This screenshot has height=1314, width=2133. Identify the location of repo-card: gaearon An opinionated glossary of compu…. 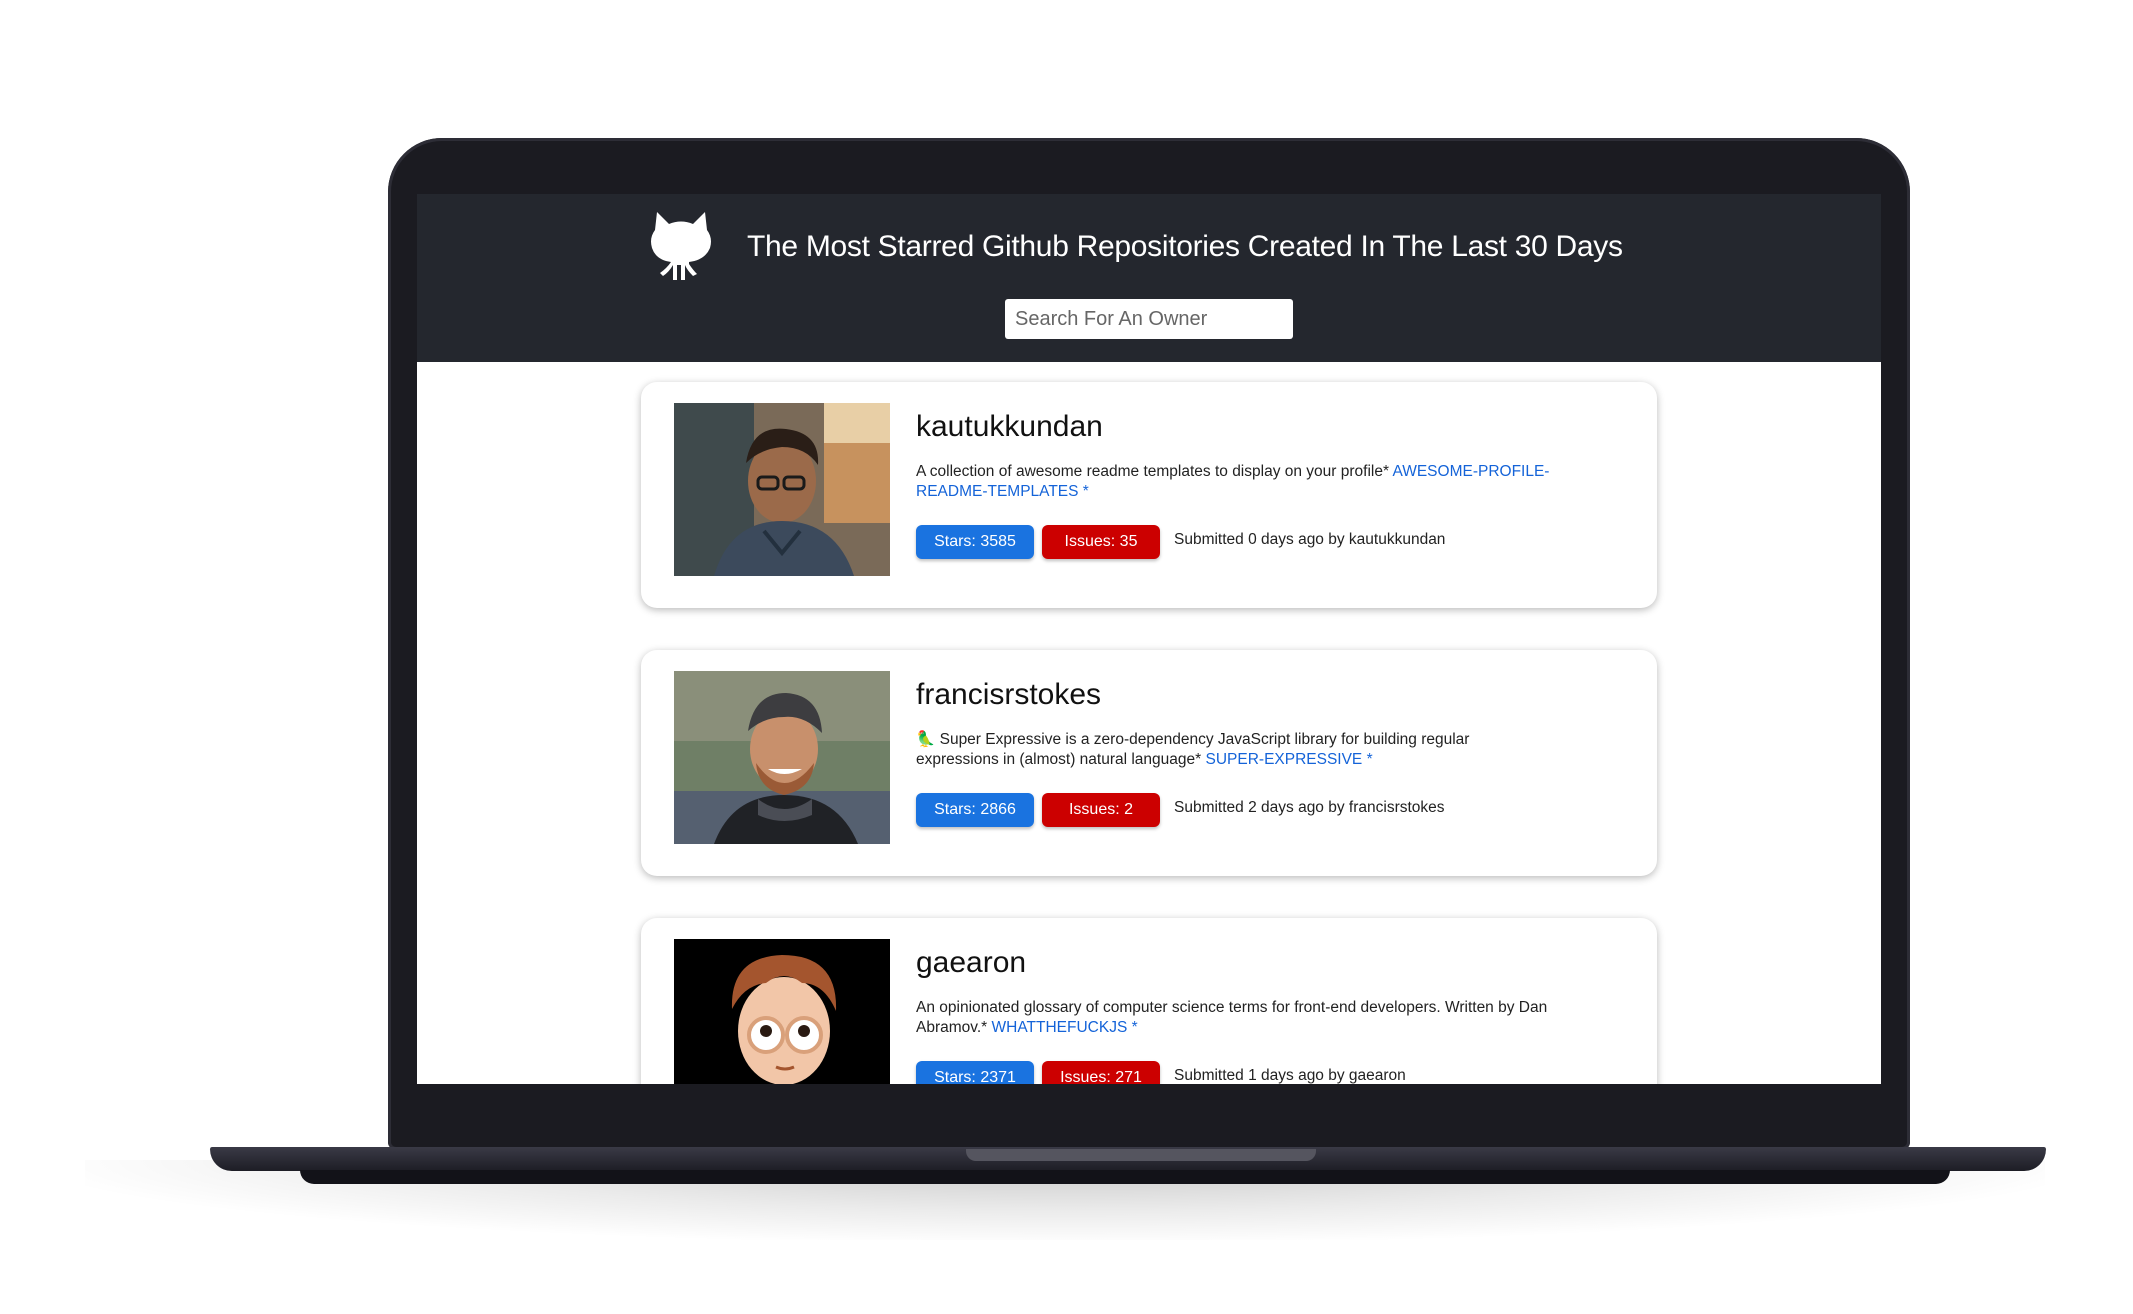
(1149, 1001).